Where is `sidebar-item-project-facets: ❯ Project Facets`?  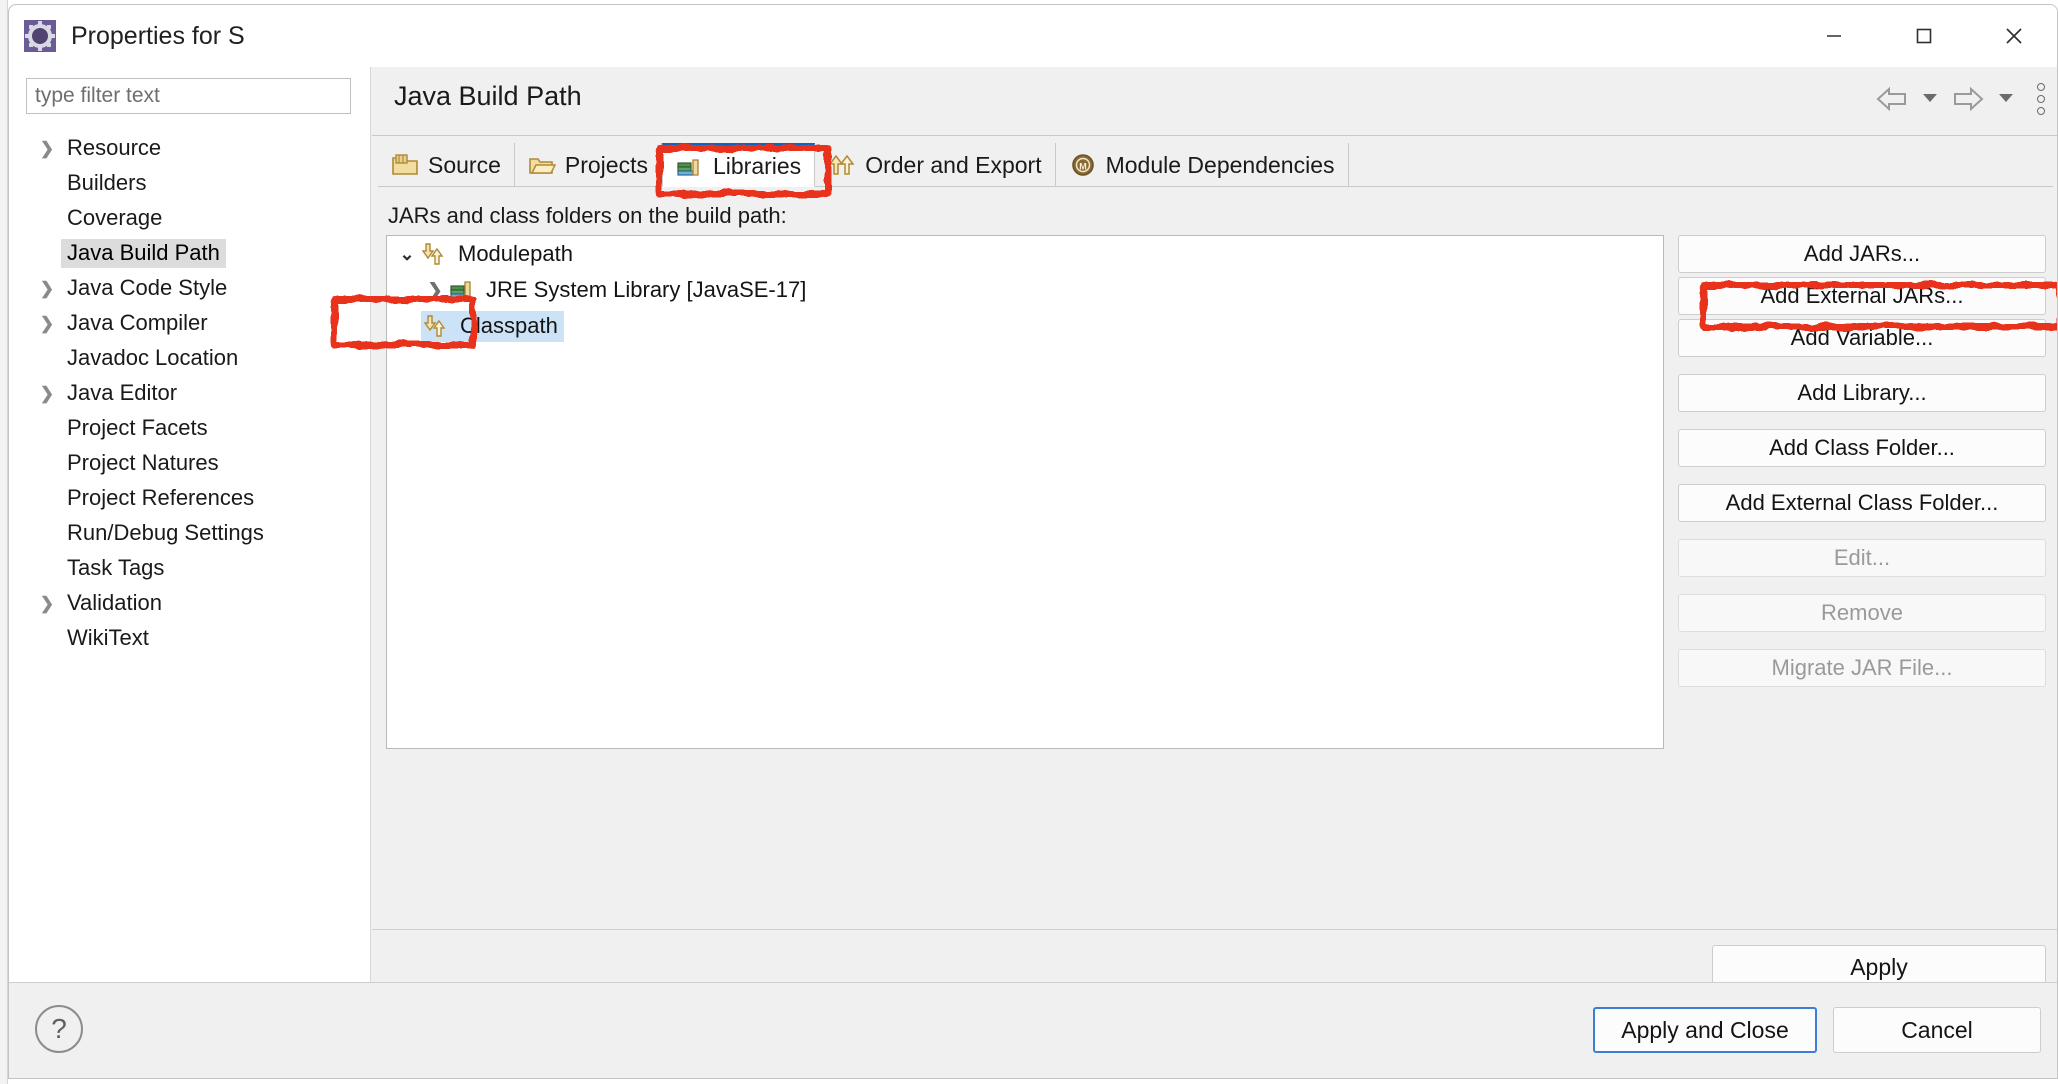 sidebar-item-project-facets: ❯ Project Facets is located at coordinates (190, 428).